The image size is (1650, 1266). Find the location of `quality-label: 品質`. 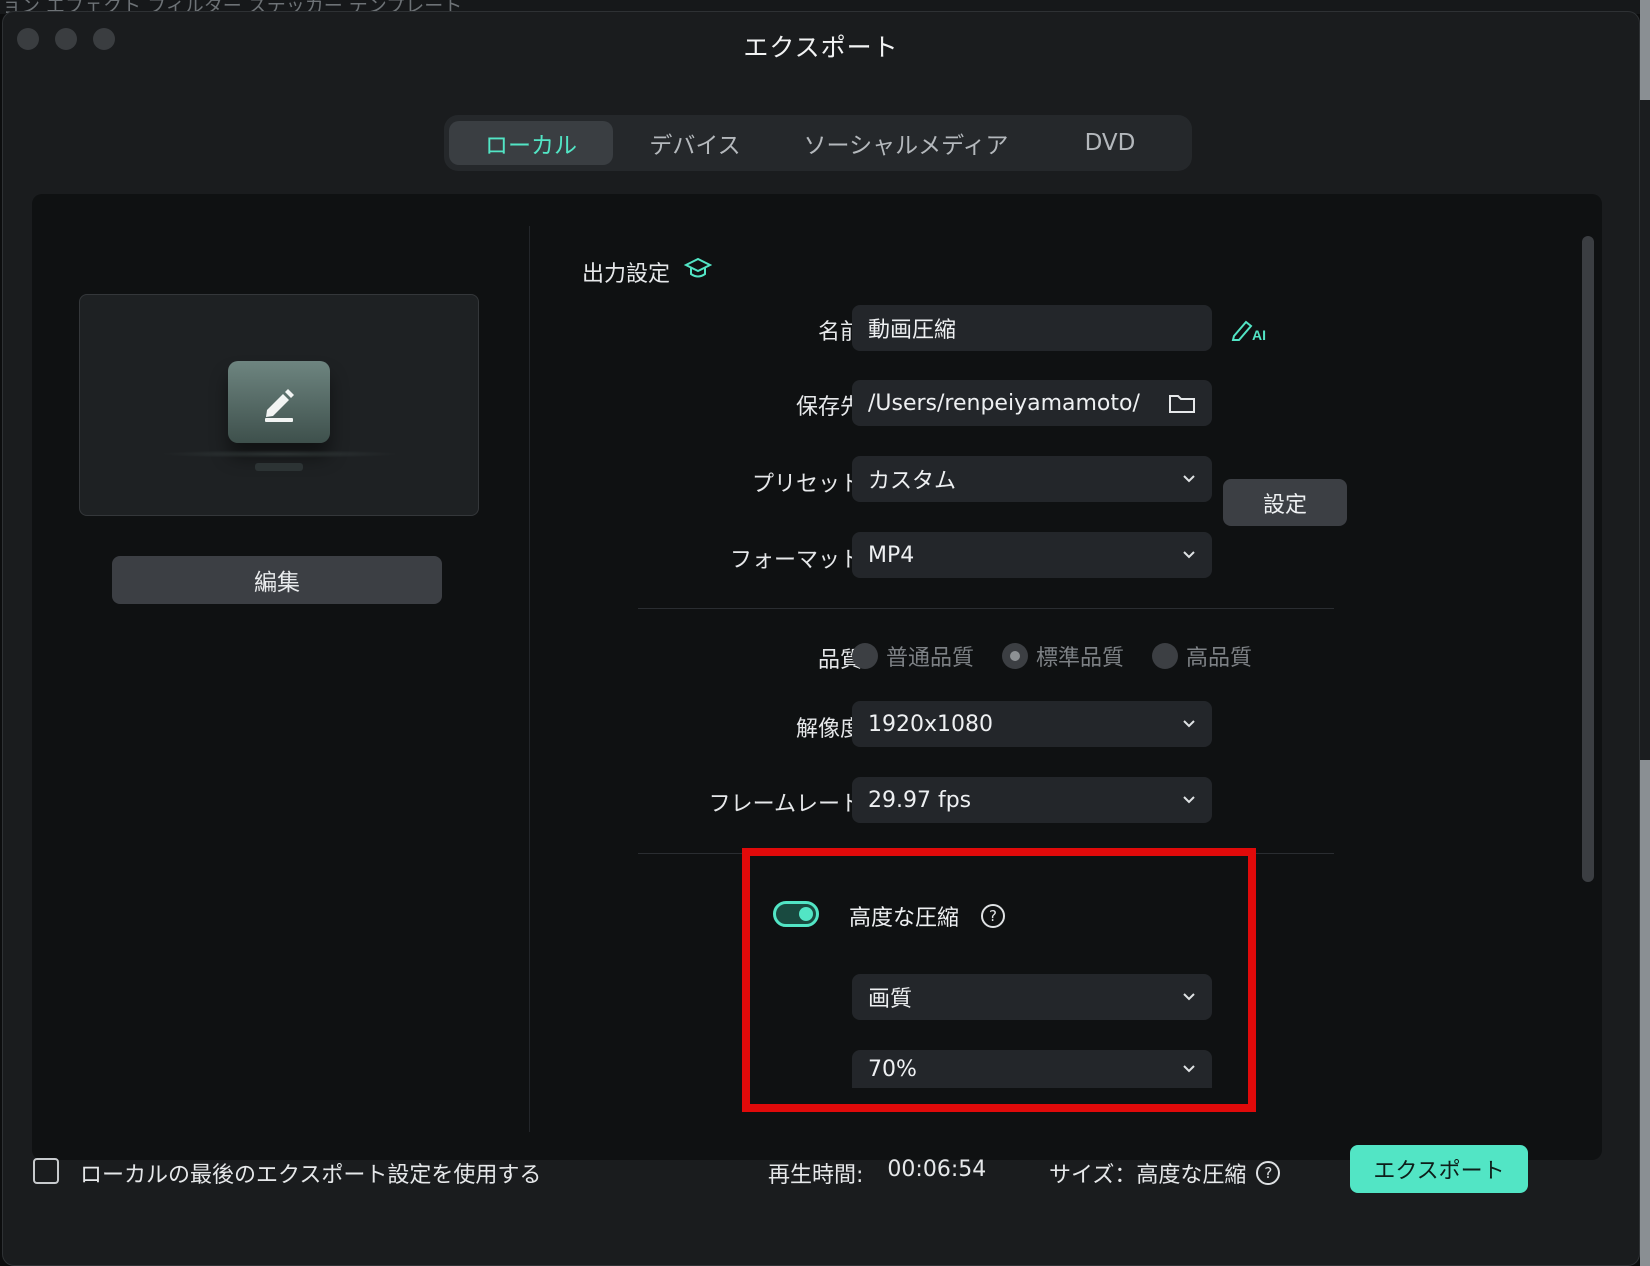

quality-label: 品質 is located at coordinates (839, 660).